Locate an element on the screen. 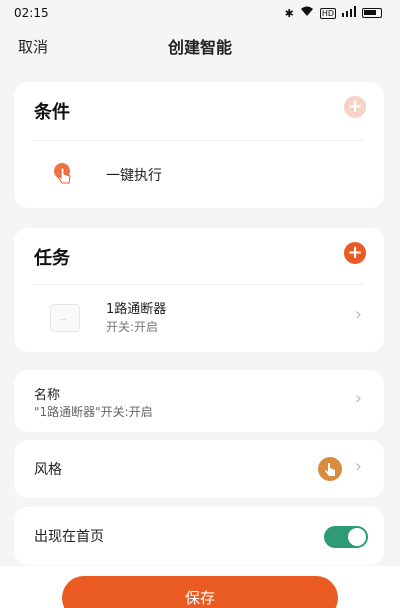 The height and width of the screenshot is (608, 400). top-bar: 取消 创建智能 is located at coordinates (200, 46).